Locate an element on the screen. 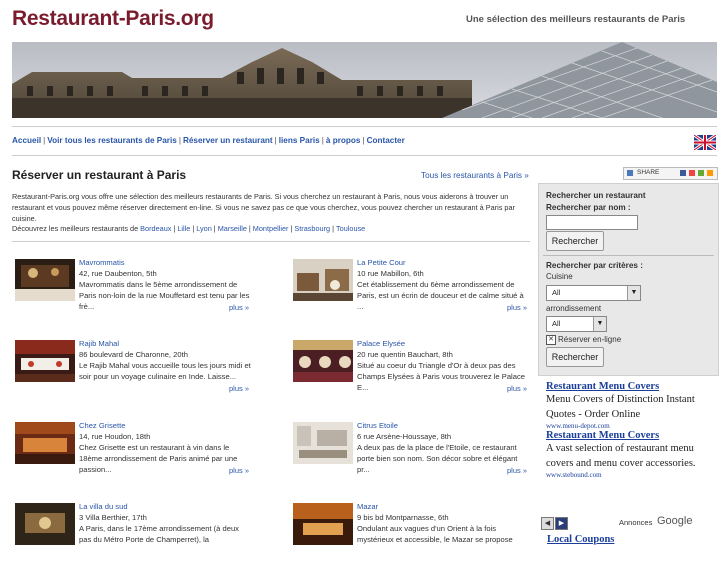 Image resolution: width=727 pixels, height=573 pixels. search-by-name-button: Rechercher is located at coordinates (575, 241).